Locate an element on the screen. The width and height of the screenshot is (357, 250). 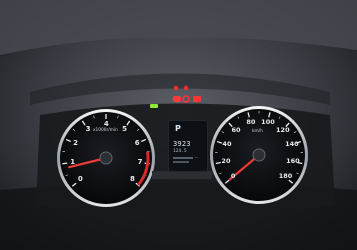
tachometer-hub is located at coordinates (106, 158).